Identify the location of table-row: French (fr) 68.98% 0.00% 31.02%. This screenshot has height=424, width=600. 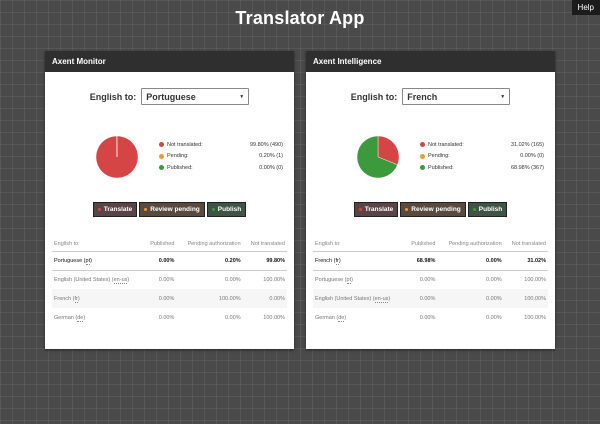
(430, 261).